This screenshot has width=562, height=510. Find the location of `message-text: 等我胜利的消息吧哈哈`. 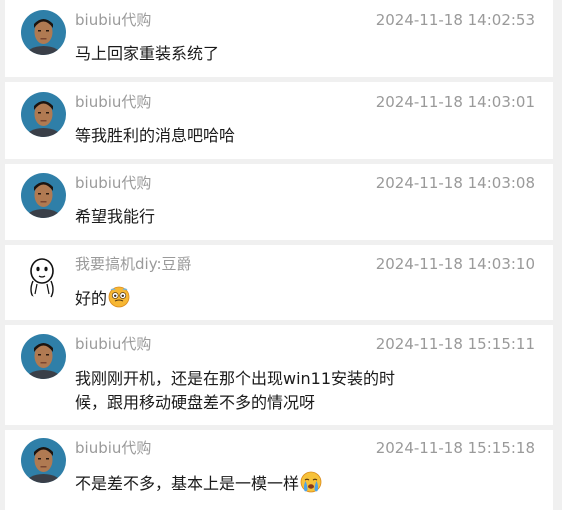

message-text: 等我胜利的消息吧哈哈 is located at coordinates (155, 135).